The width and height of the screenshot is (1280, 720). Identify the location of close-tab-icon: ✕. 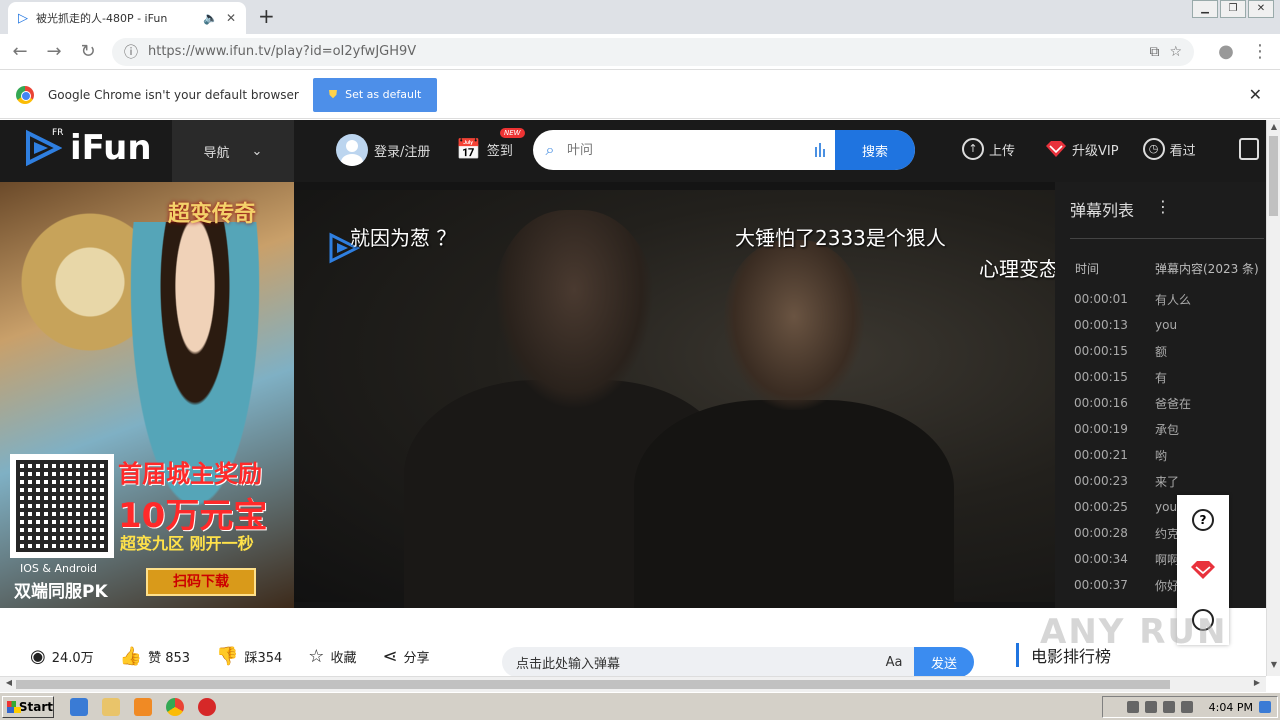
(231, 18).